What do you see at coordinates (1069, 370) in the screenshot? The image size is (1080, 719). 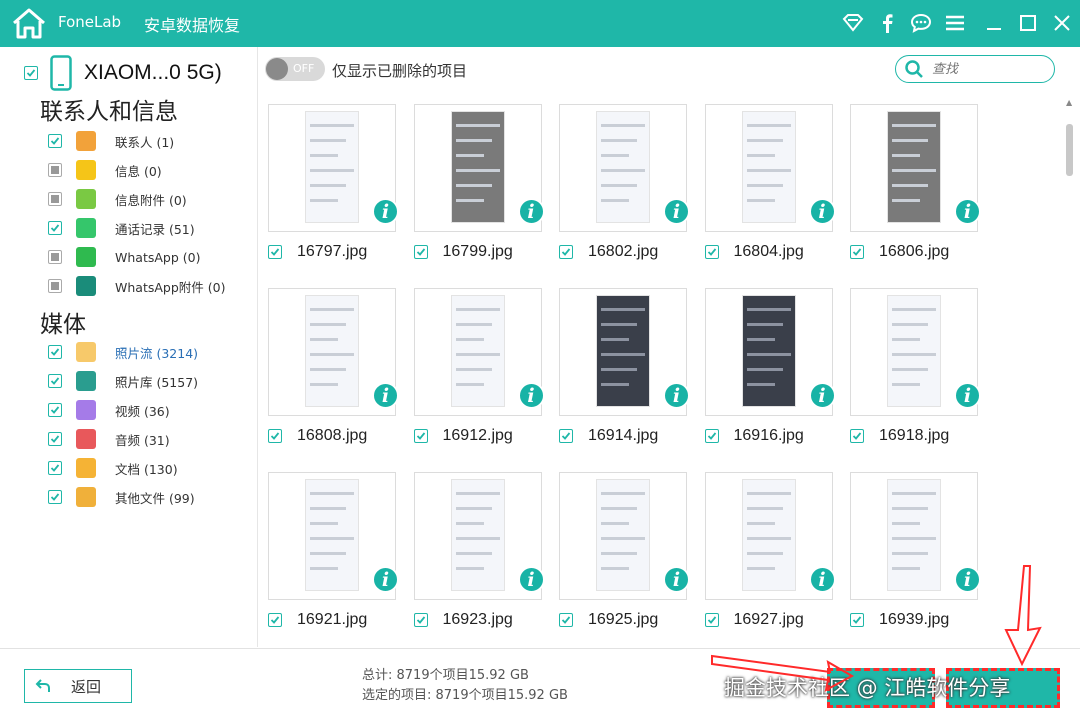 I see `scrollbar` at bounding box center [1069, 370].